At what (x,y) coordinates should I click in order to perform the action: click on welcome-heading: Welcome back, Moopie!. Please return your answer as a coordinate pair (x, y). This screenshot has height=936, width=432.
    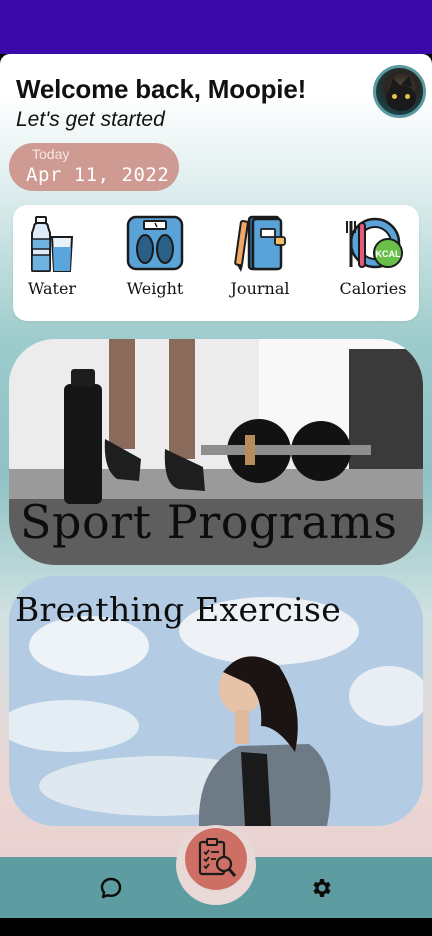
    Looking at the image, I should click on (161, 89).